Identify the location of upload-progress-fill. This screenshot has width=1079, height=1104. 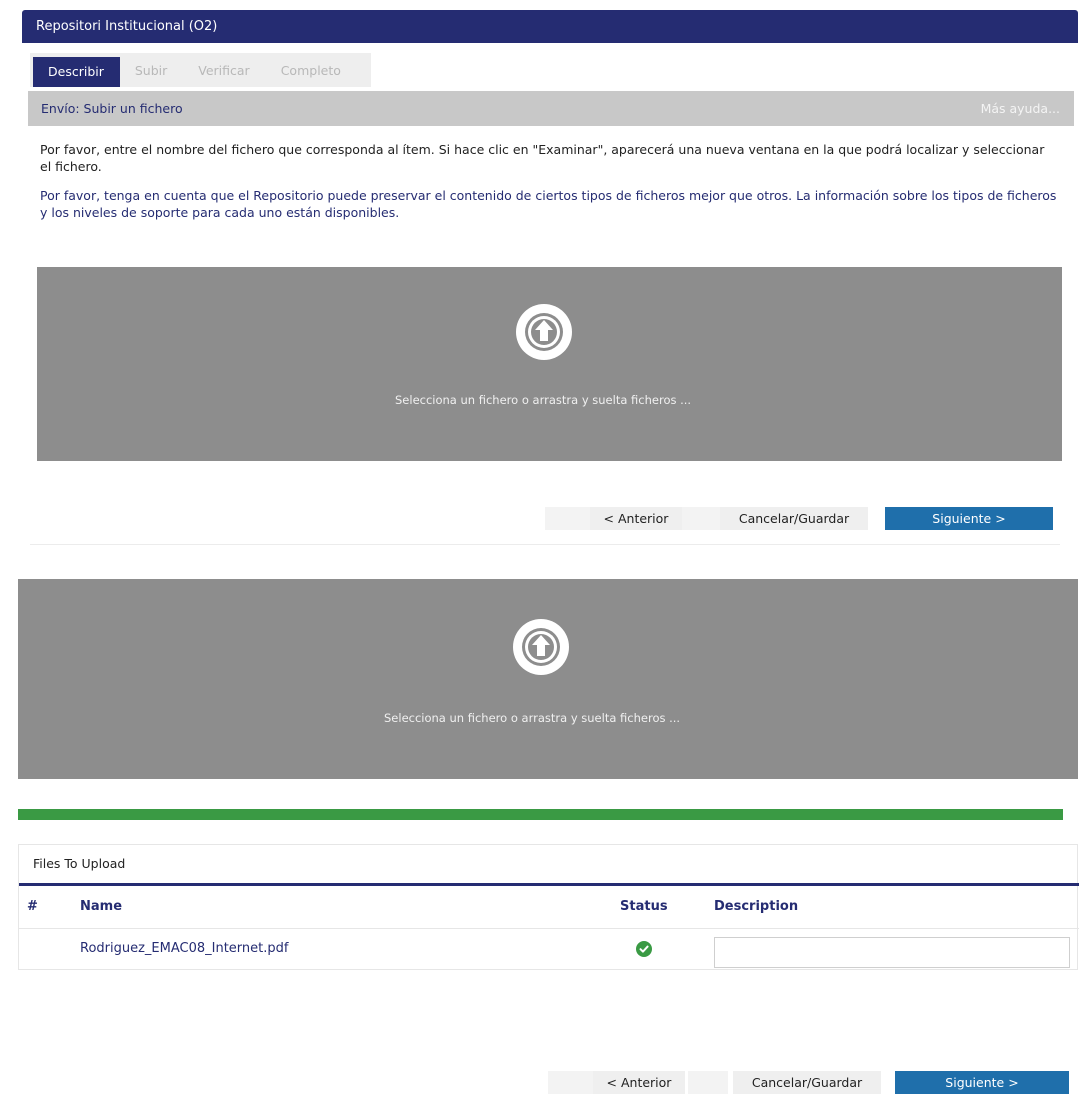
(540, 814).